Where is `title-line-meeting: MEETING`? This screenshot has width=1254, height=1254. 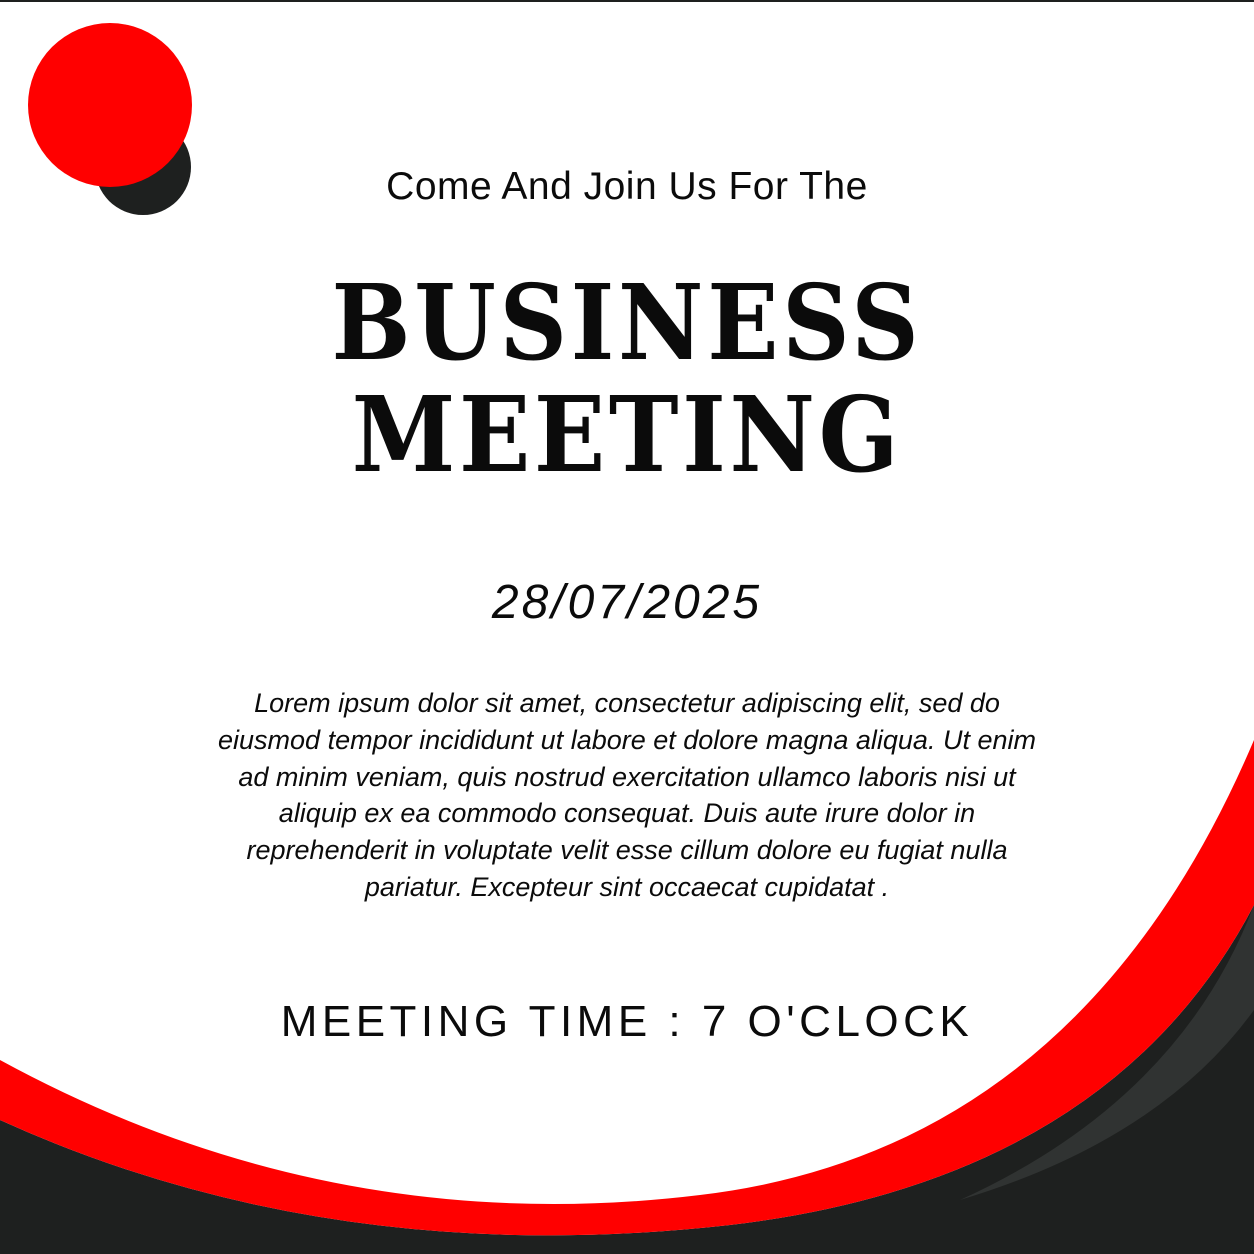 title-line-meeting: MEETING is located at coordinates (627, 434).